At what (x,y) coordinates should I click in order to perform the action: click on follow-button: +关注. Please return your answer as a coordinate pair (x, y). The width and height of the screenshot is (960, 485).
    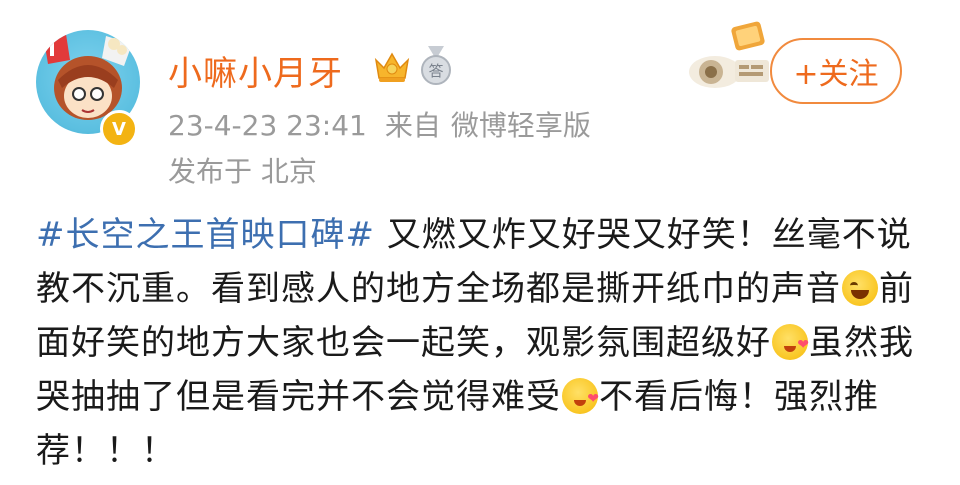
    Looking at the image, I should click on (836, 71).